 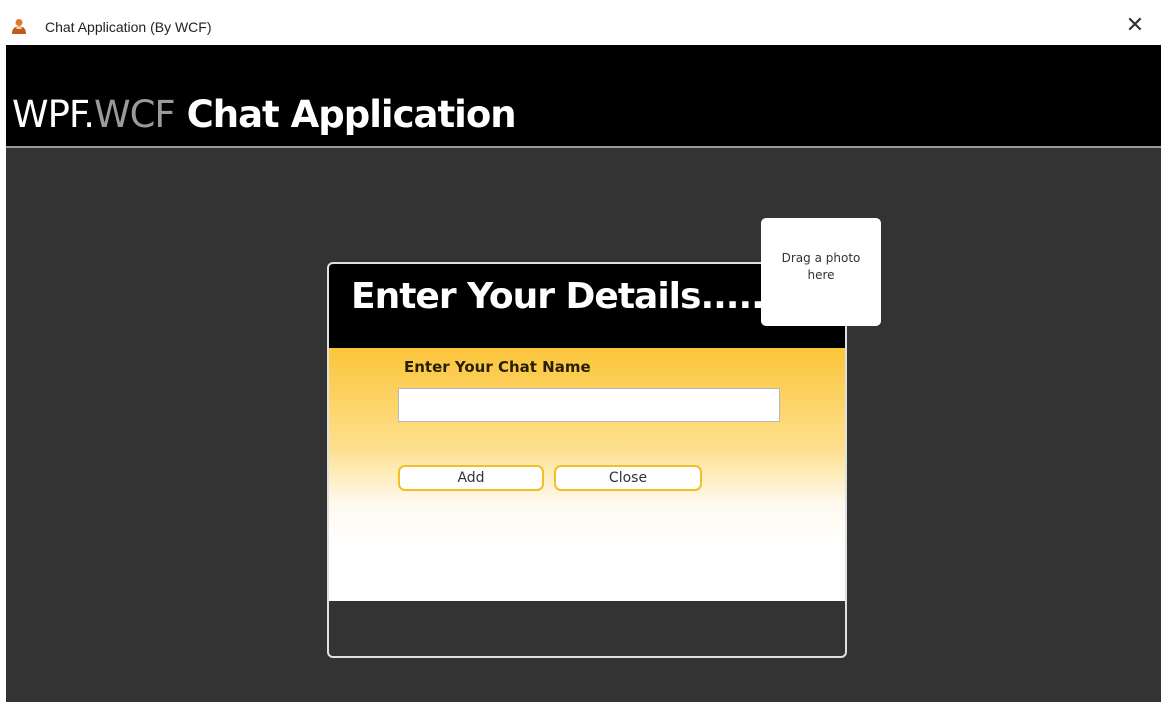 I want to click on user-icon, so click(x=19, y=26).